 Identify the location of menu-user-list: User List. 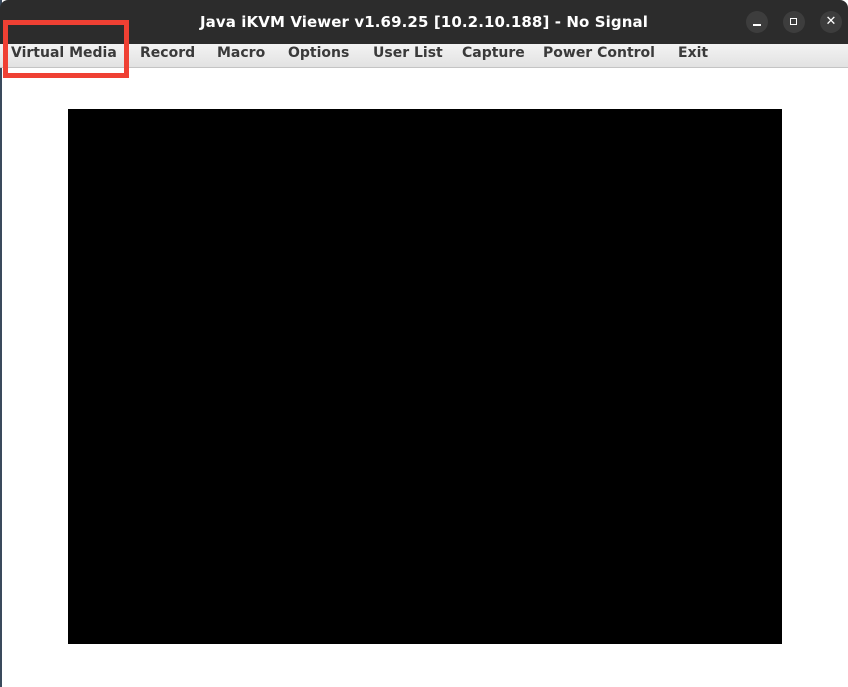
(408, 55).